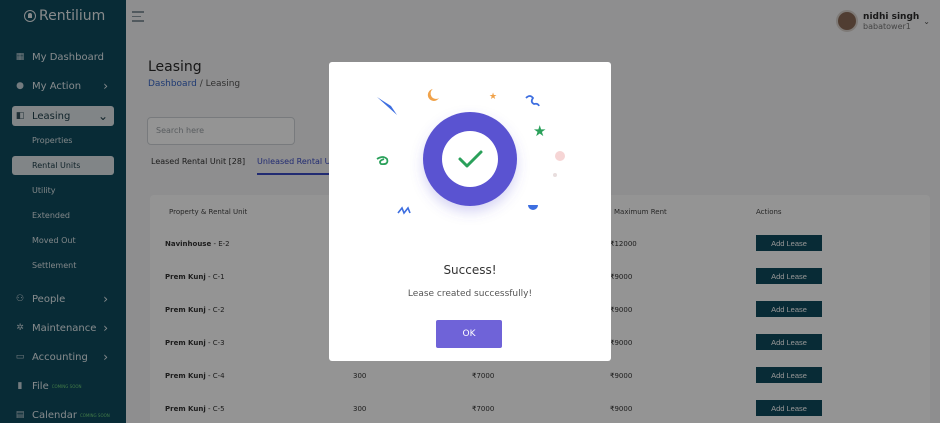 Image resolution: width=940 pixels, height=423 pixels. I want to click on confetti-curl-icon, so click(382, 161).